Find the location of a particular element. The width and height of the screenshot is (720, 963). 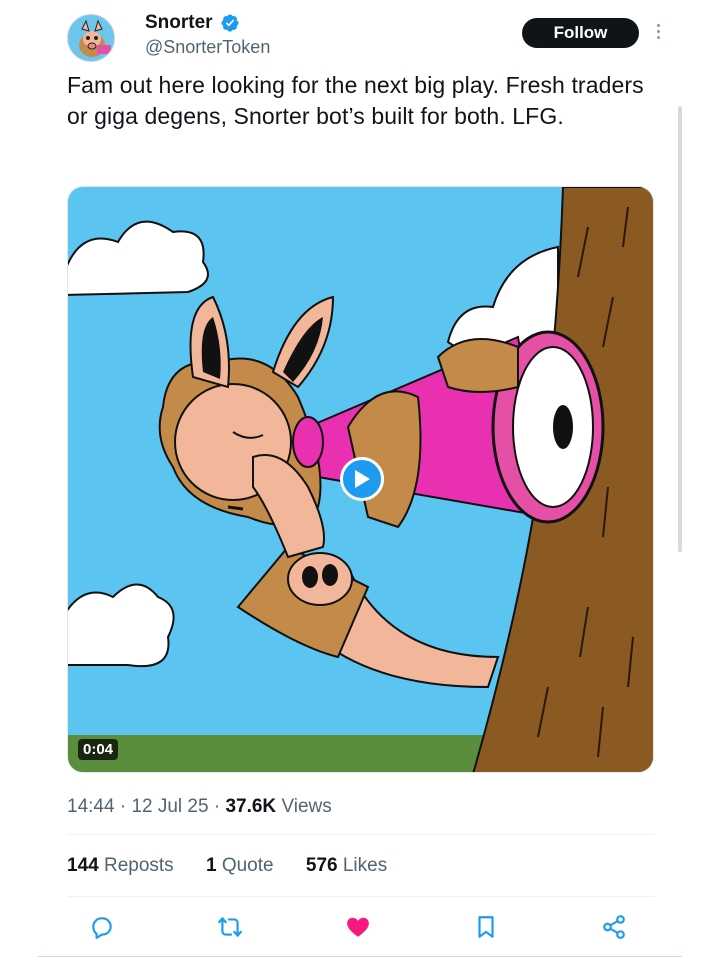

tweet-meta: 14:44 · 12 Jul 25 · 37.6K Views is located at coordinates (199, 806).